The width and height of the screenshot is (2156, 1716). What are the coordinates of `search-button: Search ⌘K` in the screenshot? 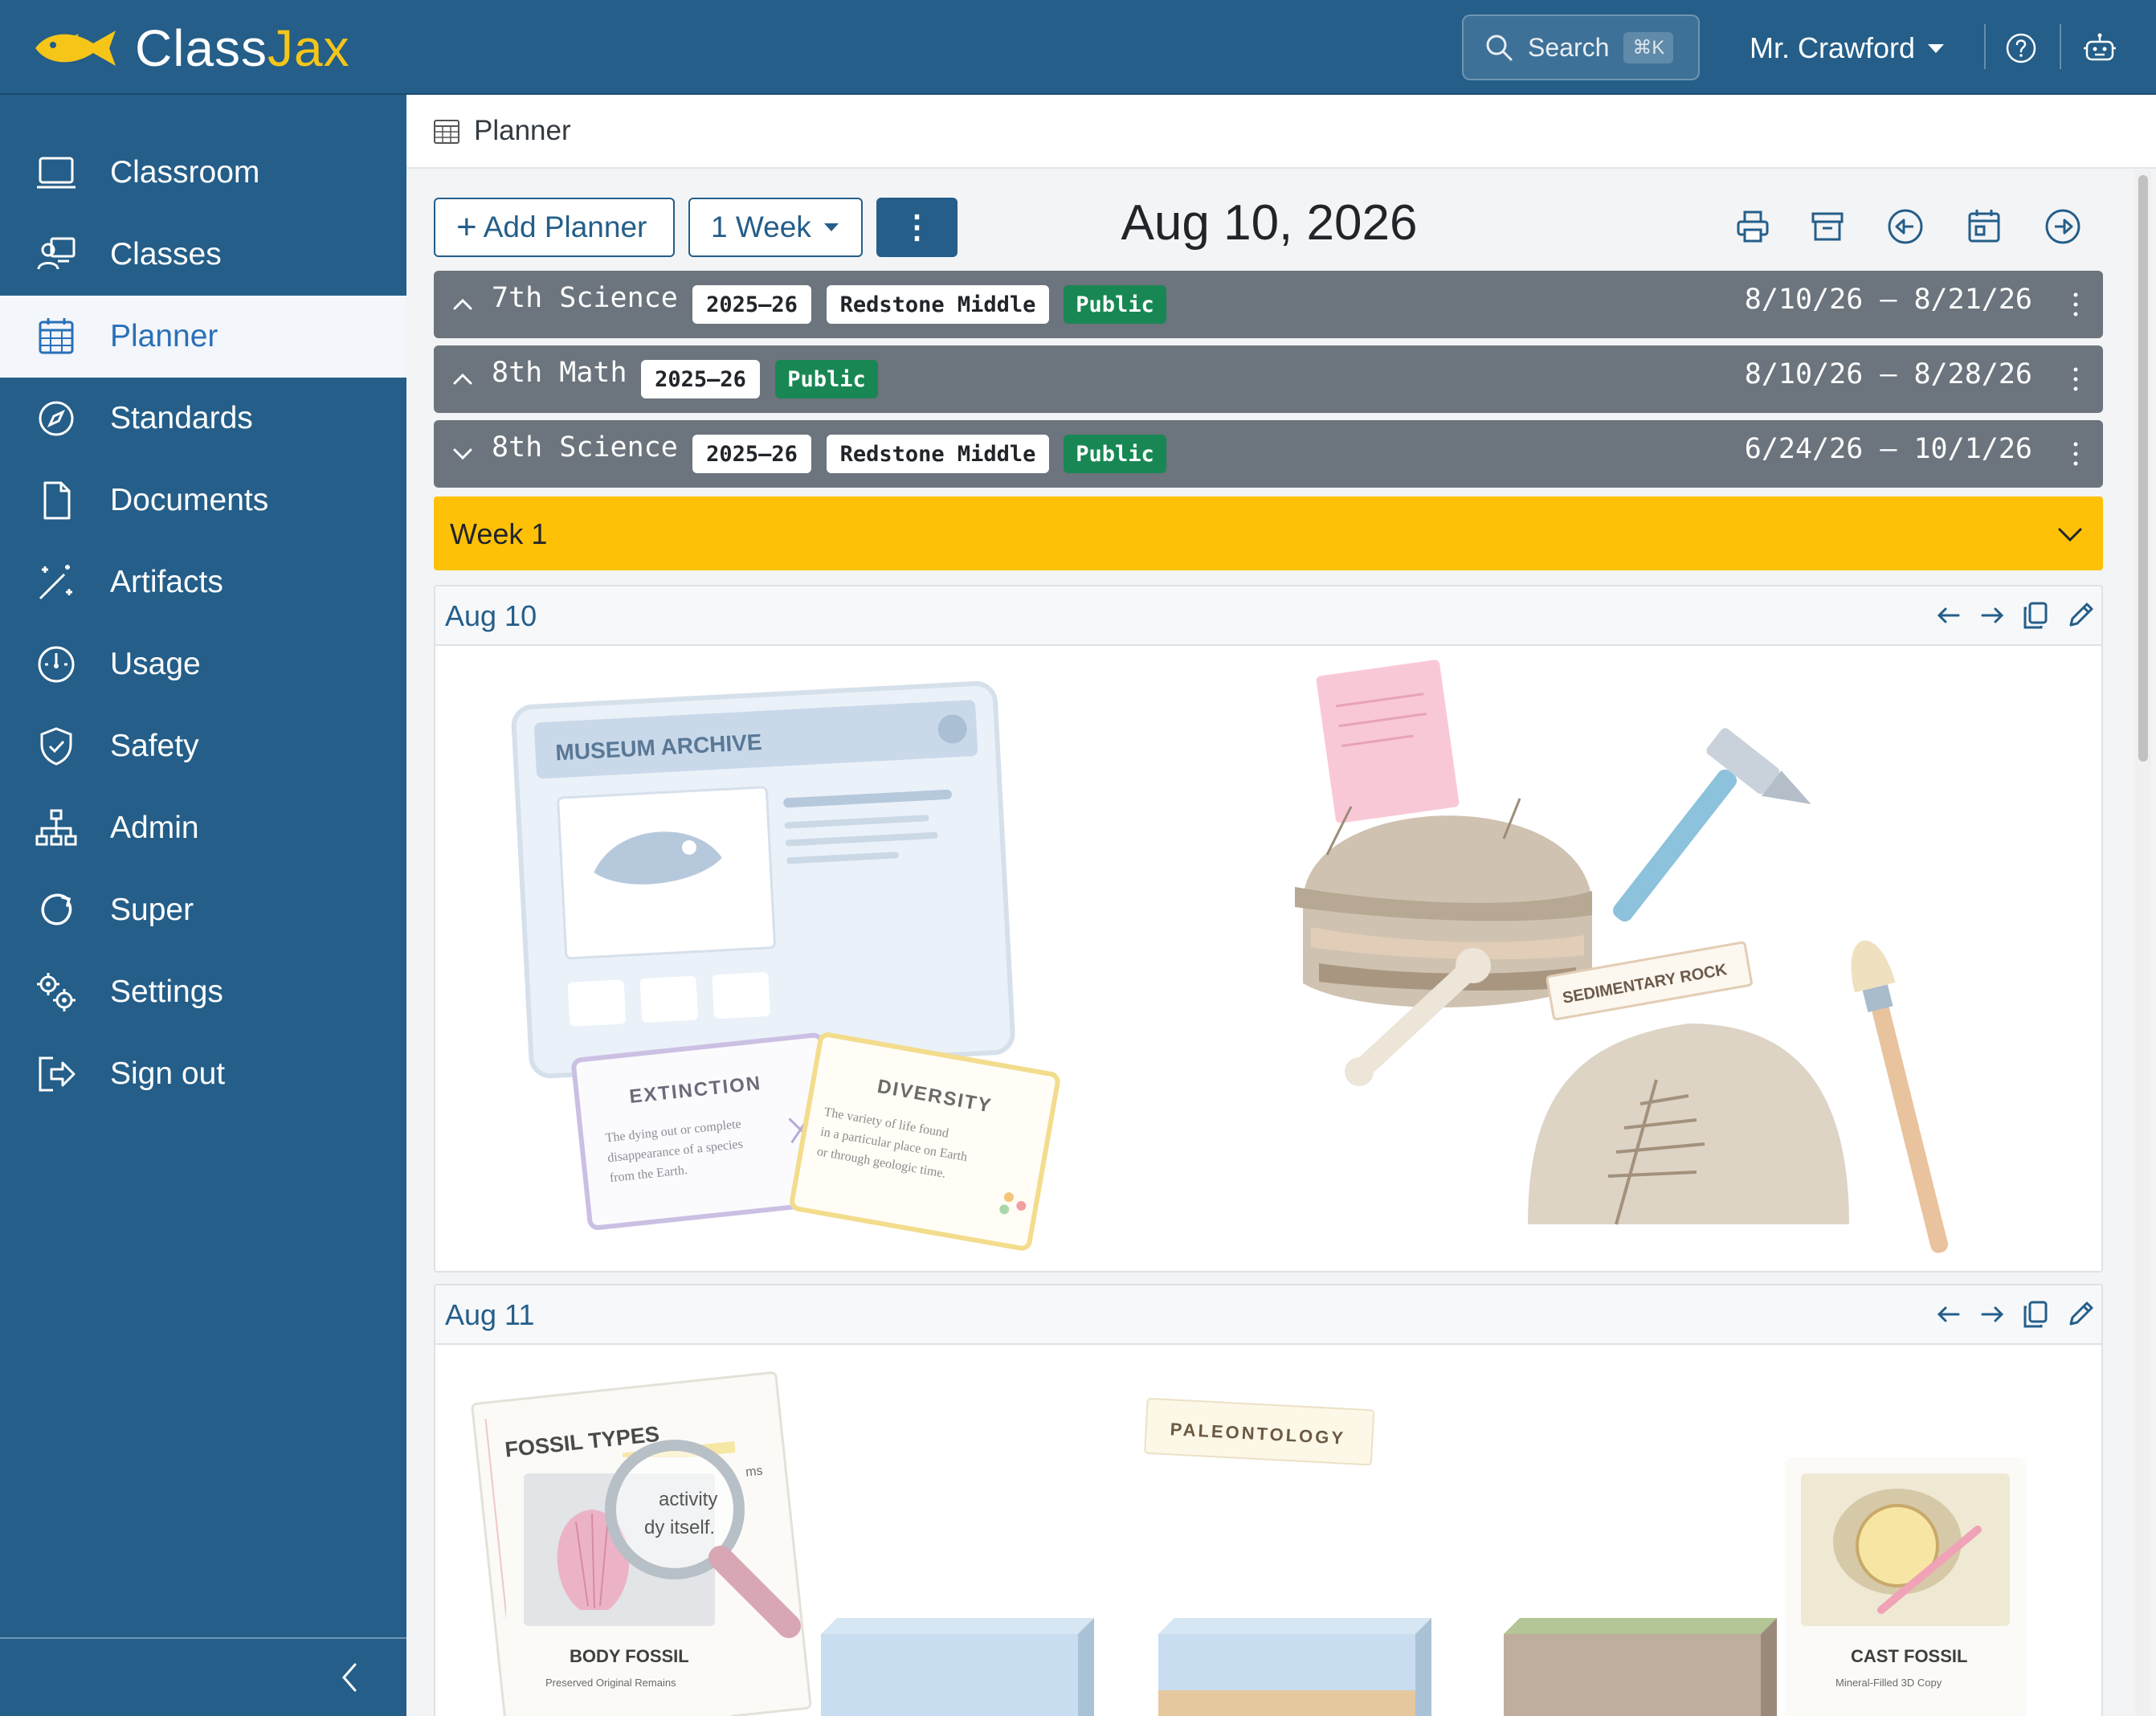 It's located at (1581, 47).